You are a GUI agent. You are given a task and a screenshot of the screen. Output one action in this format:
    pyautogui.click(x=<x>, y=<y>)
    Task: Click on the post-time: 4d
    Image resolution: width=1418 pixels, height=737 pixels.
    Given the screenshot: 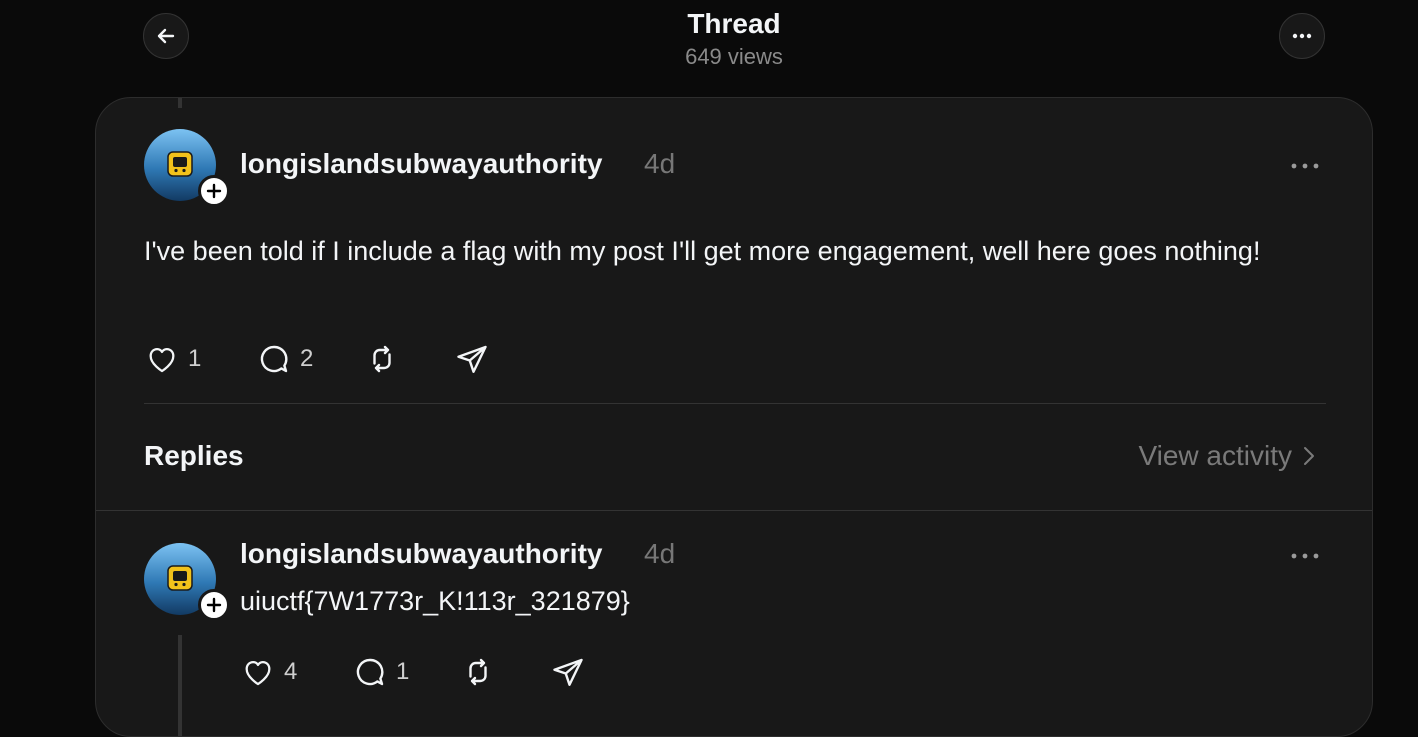 What is the action you would take?
    pyautogui.click(x=659, y=164)
    